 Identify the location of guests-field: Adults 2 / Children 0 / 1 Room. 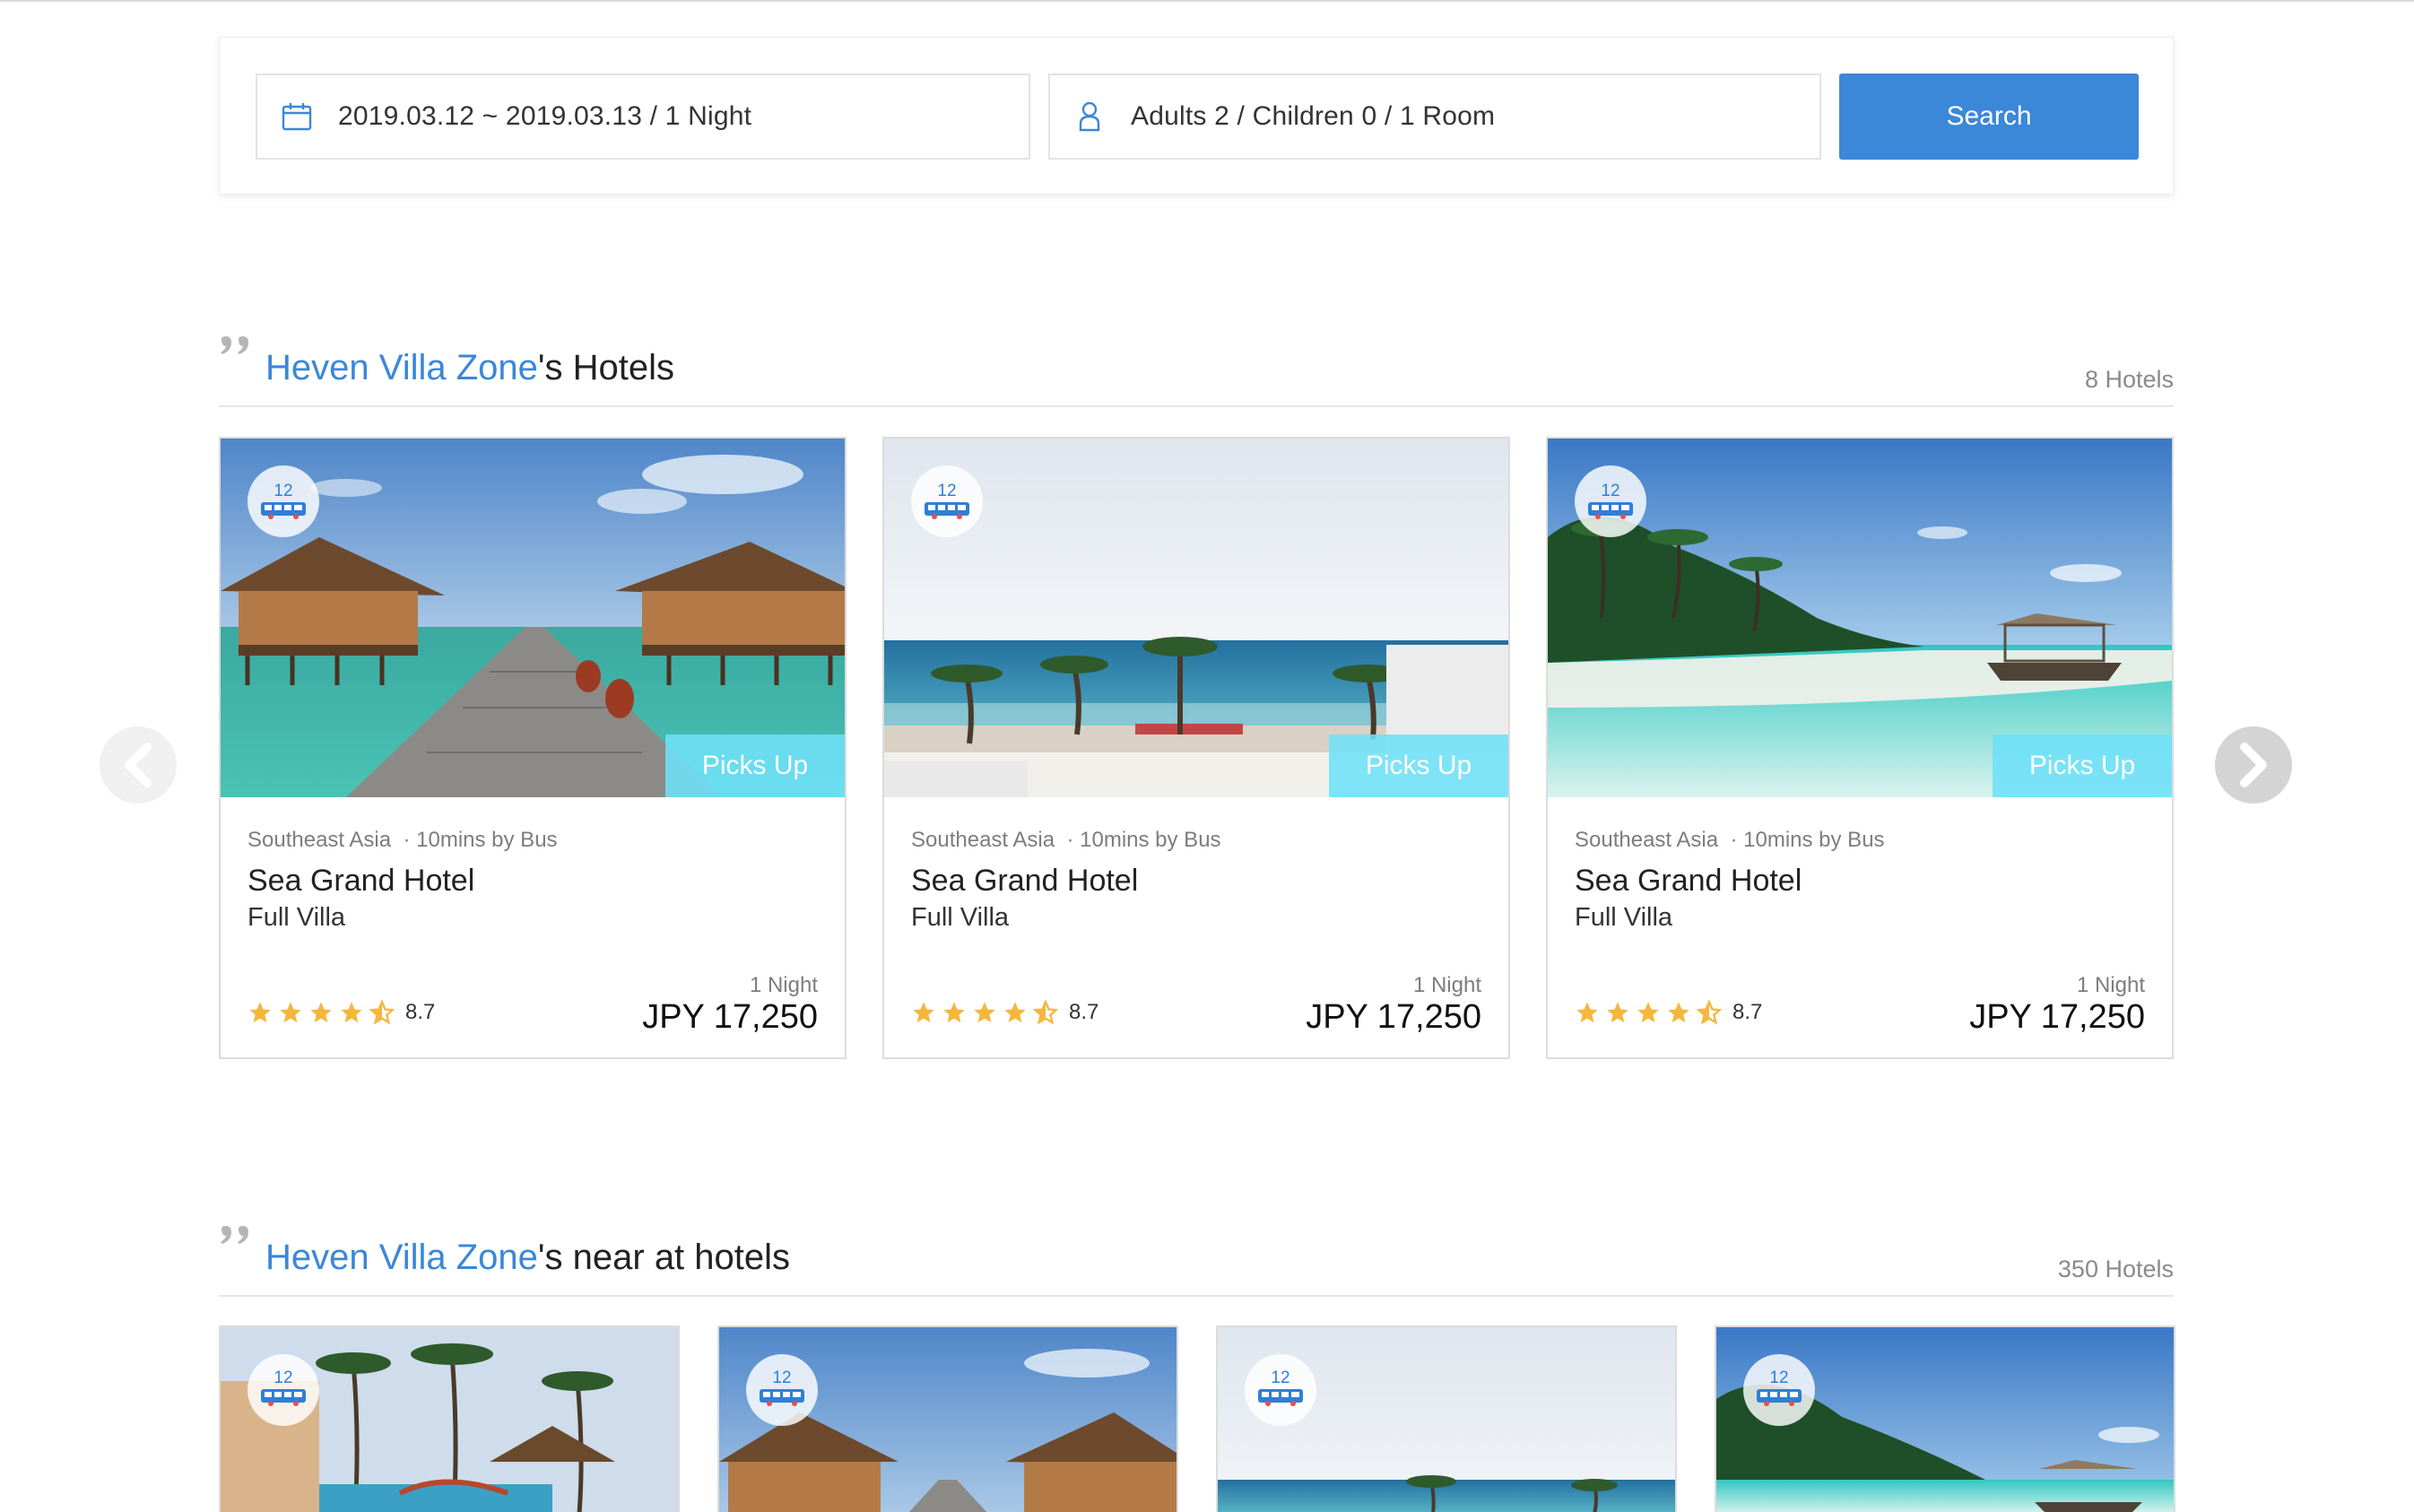
(1434, 117).